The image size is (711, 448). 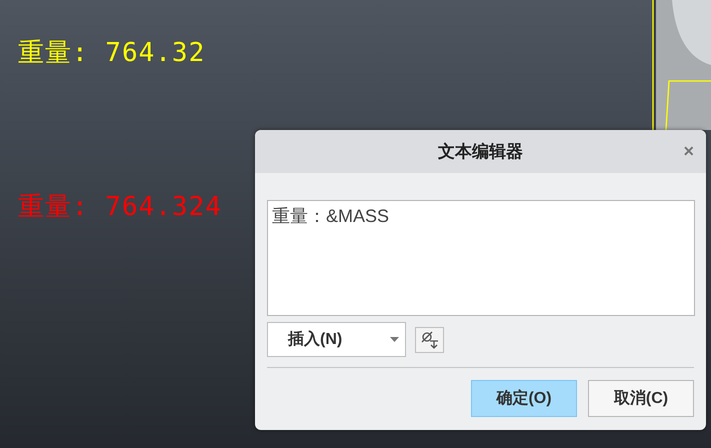 What do you see at coordinates (524, 398) in the screenshot?
I see `ok-button: 确定(O)` at bounding box center [524, 398].